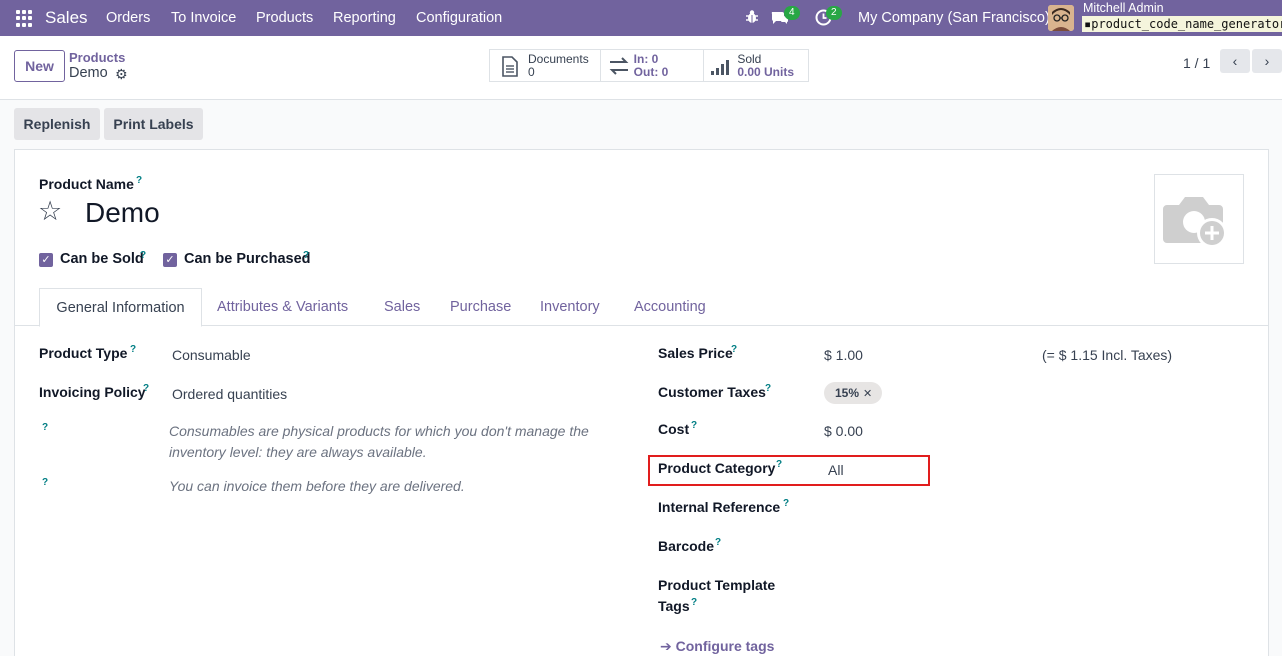 This screenshot has width=1282, height=656. Describe the element at coordinates (45, 482) in the screenshot. I see `invoice-note-help: ?` at that location.